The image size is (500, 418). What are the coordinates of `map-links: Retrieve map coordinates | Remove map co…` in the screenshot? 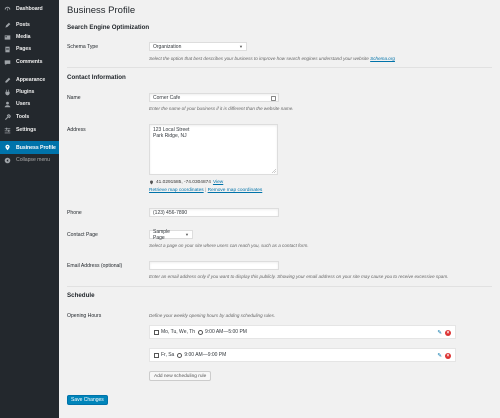 It's located at (205, 190).